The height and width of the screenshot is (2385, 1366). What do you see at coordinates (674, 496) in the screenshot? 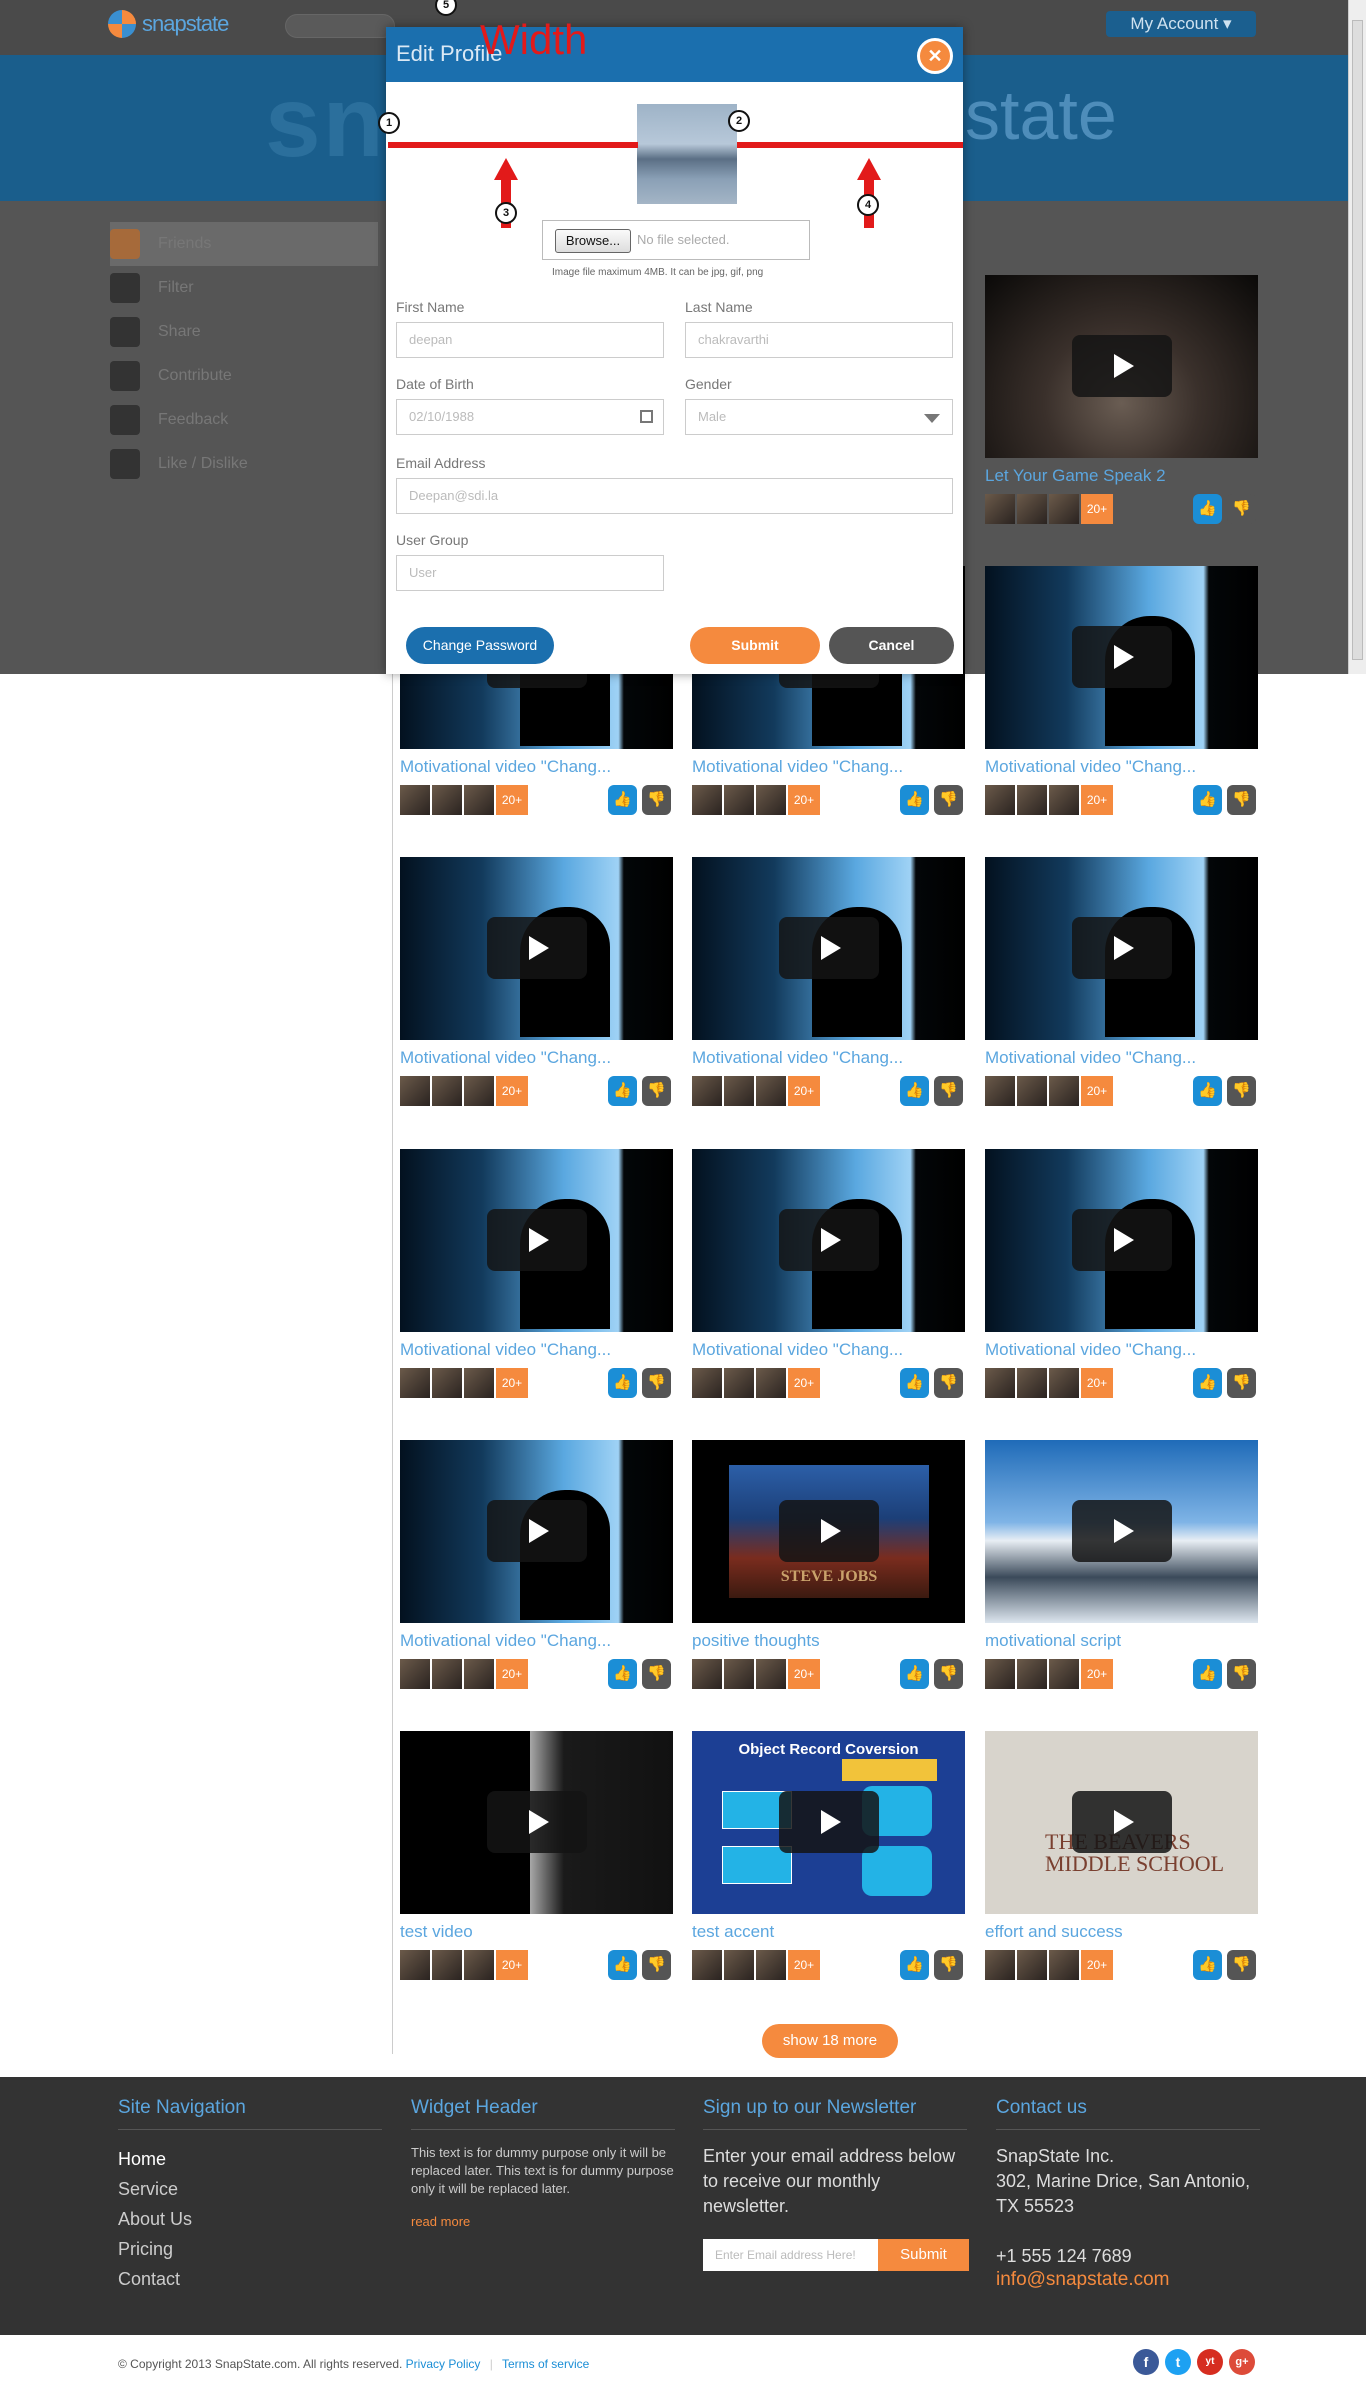
I see `email-field: Deepan@sdi.la` at bounding box center [674, 496].